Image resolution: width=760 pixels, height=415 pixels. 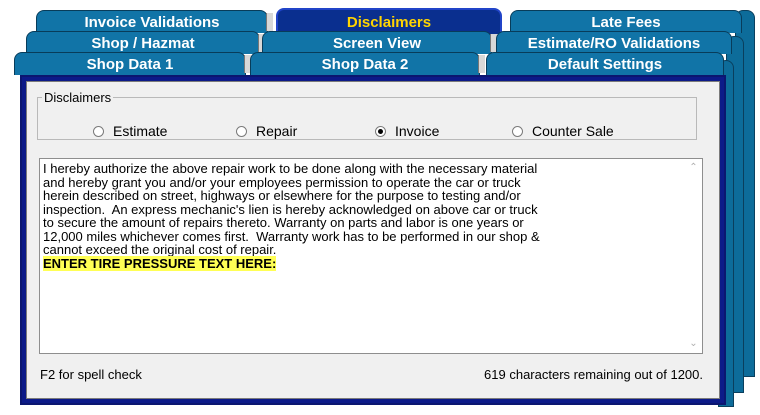 I want to click on tab-label: Invoice Validations, so click(x=152, y=22).